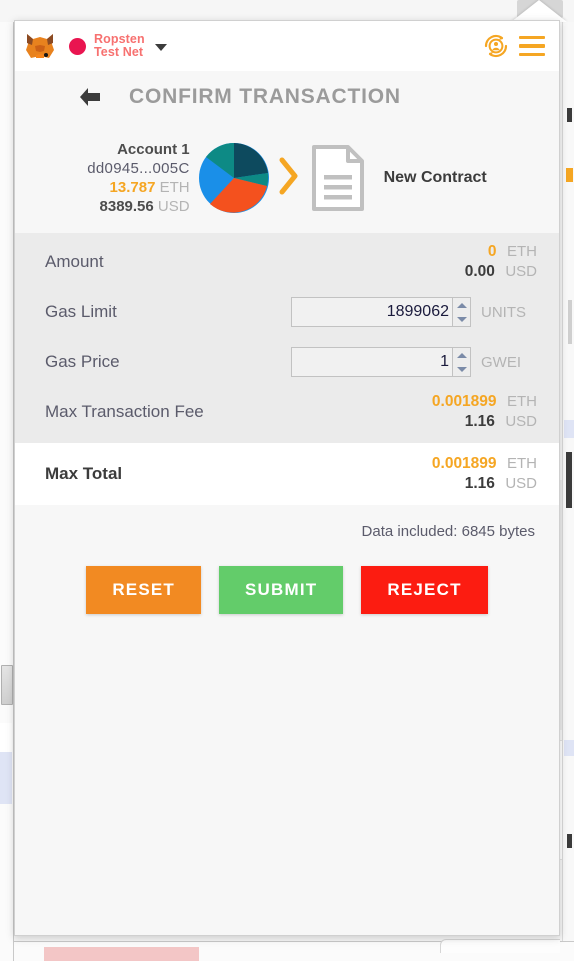  What do you see at coordinates (464, 401) in the screenshot?
I see `max-fee-eth-value: 0.001899` at bounding box center [464, 401].